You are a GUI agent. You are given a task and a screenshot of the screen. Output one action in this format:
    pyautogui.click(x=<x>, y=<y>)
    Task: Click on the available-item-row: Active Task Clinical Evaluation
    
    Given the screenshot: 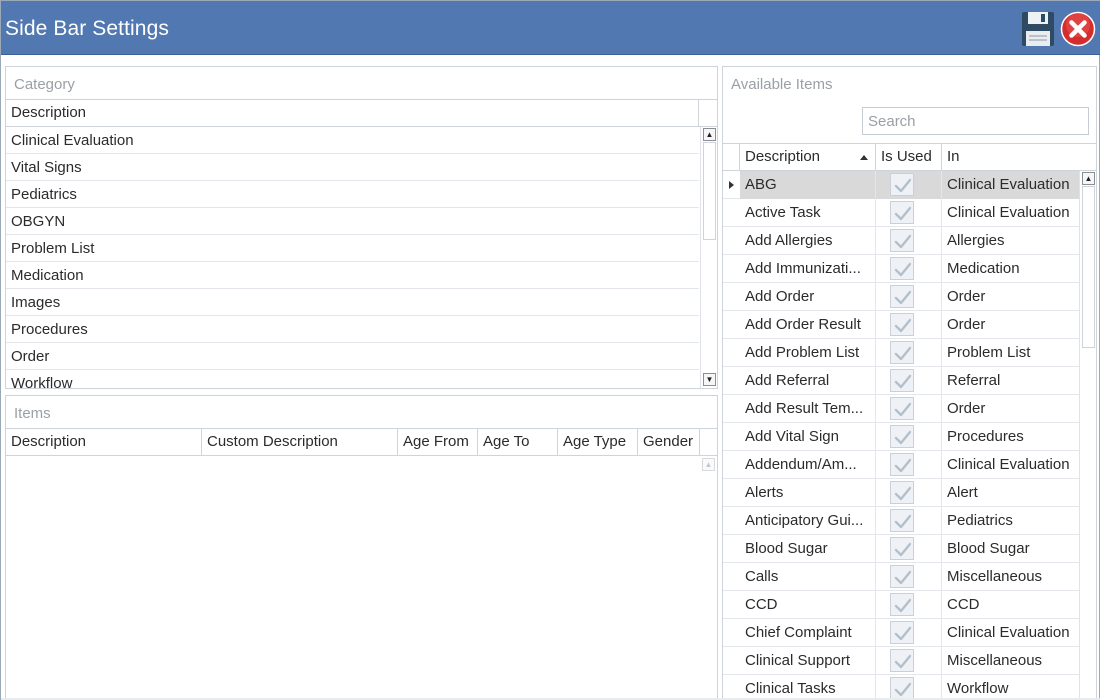 What is the action you would take?
    pyautogui.click(x=901, y=213)
    